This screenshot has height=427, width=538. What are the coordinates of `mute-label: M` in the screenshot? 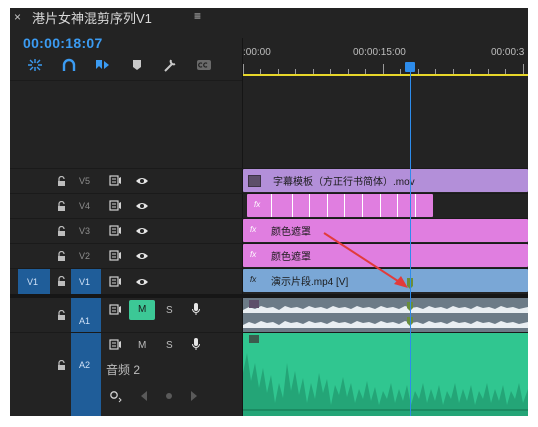 It's located at (142, 309).